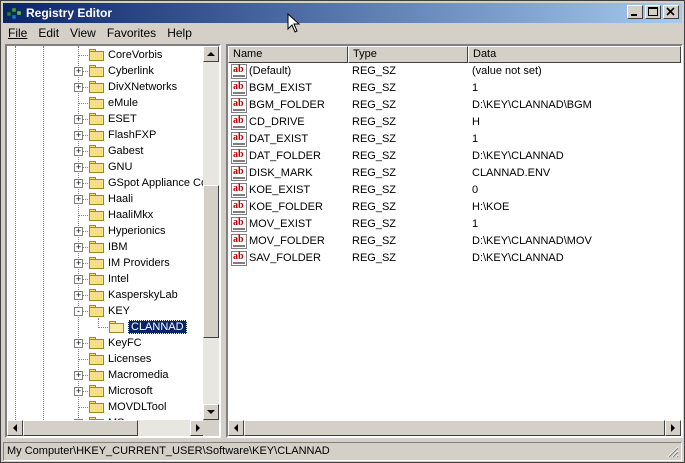  Describe the element at coordinates (454, 88) in the screenshot. I see `value-row: ab BGM_EXIST REG_SZ 1` at that location.